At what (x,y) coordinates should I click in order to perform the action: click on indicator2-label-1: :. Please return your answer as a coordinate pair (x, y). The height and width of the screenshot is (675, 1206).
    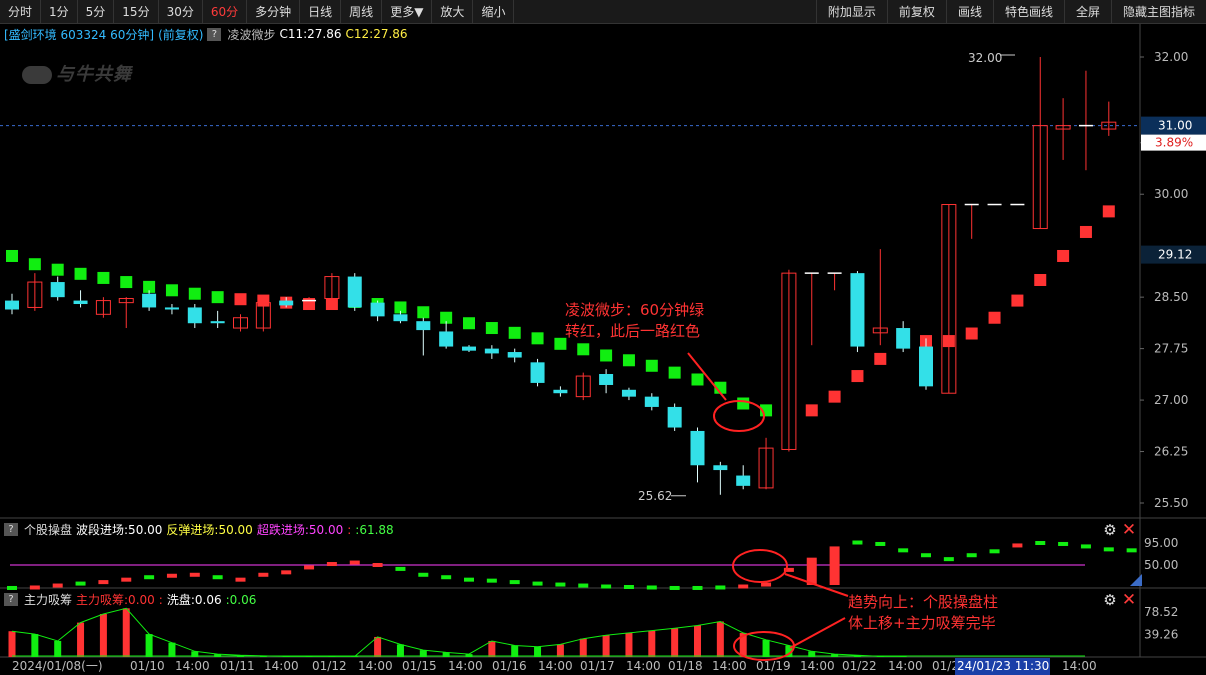
    Looking at the image, I should click on (160, 599).